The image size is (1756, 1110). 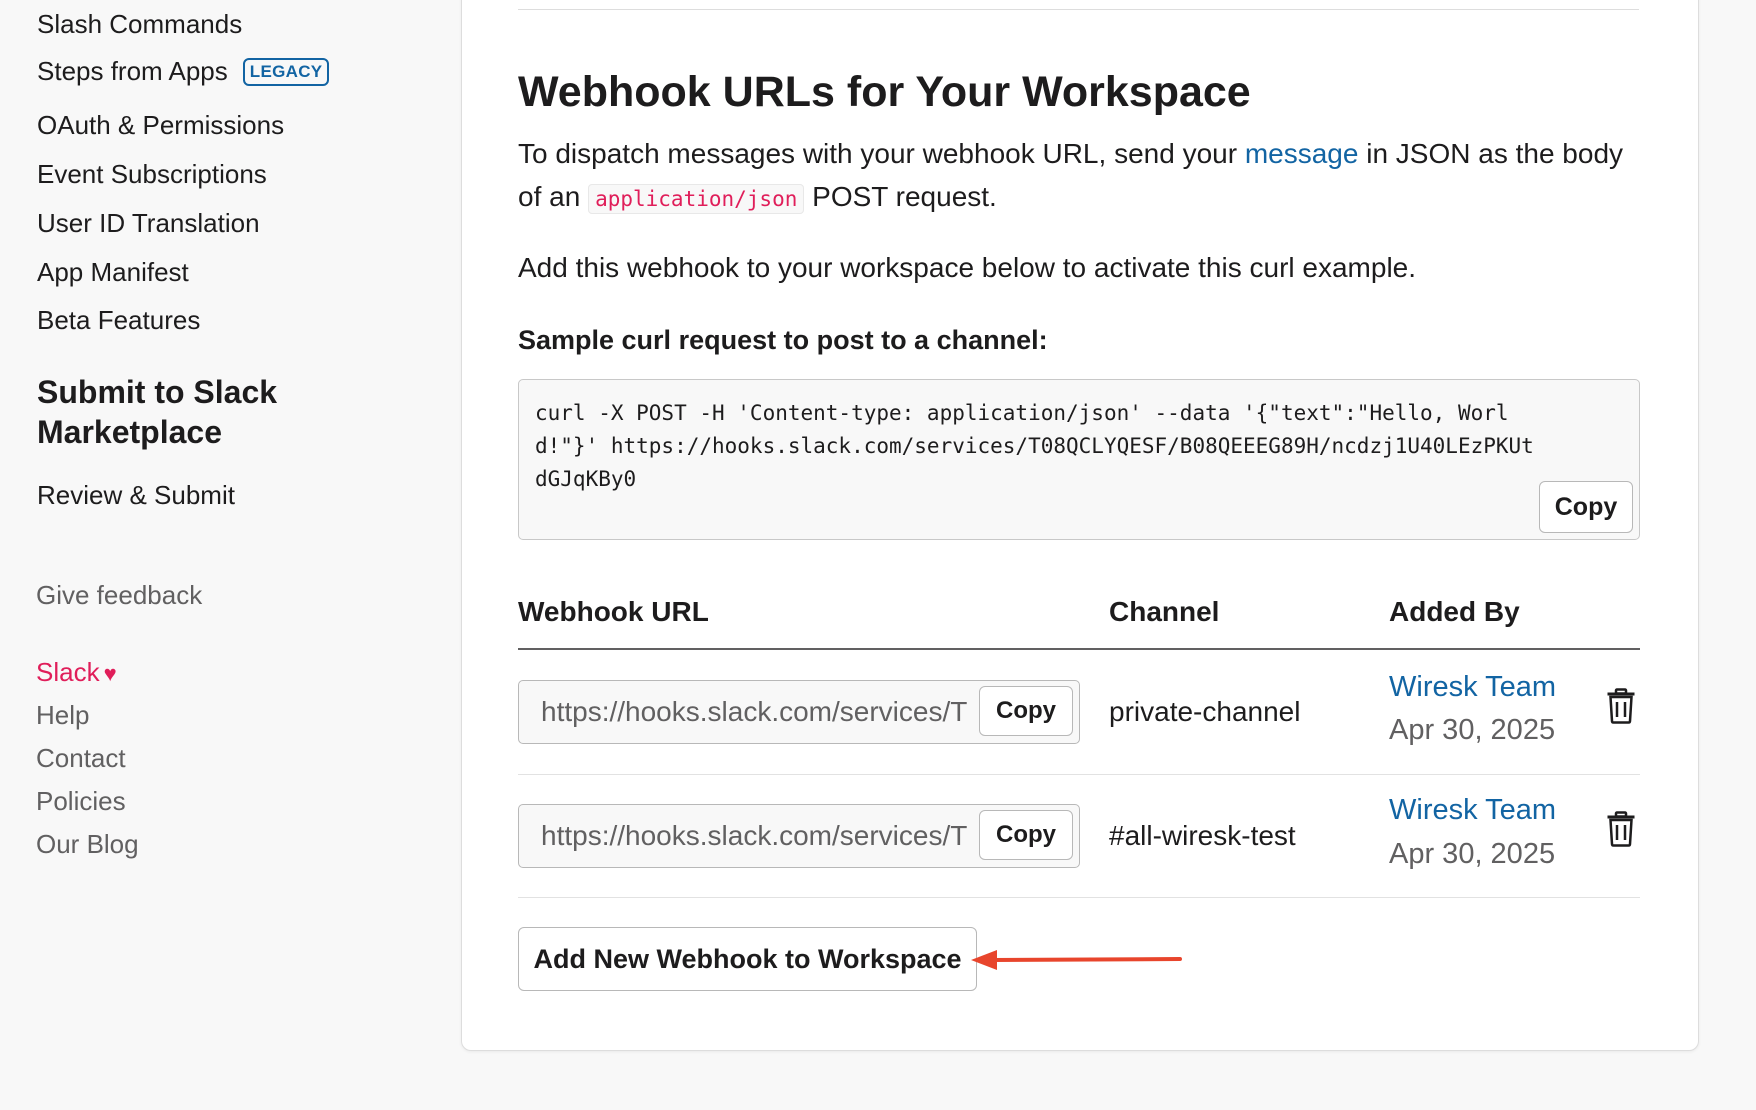 I want to click on sidebar-item-label: OAuth & Permissions, so click(x=161, y=125).